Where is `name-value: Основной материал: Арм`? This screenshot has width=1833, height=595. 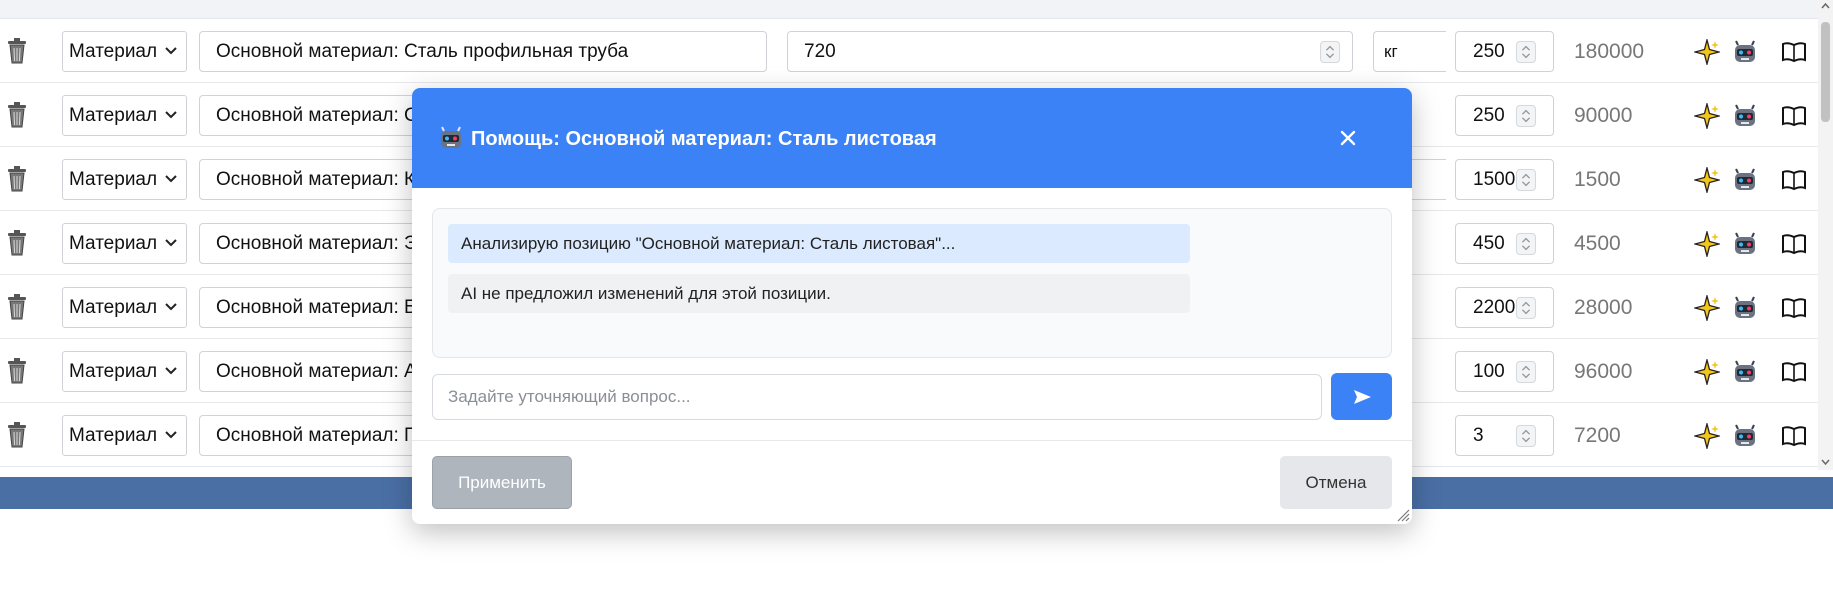 name-value: Основной материал: Арм is located at coordinates (328, 371).